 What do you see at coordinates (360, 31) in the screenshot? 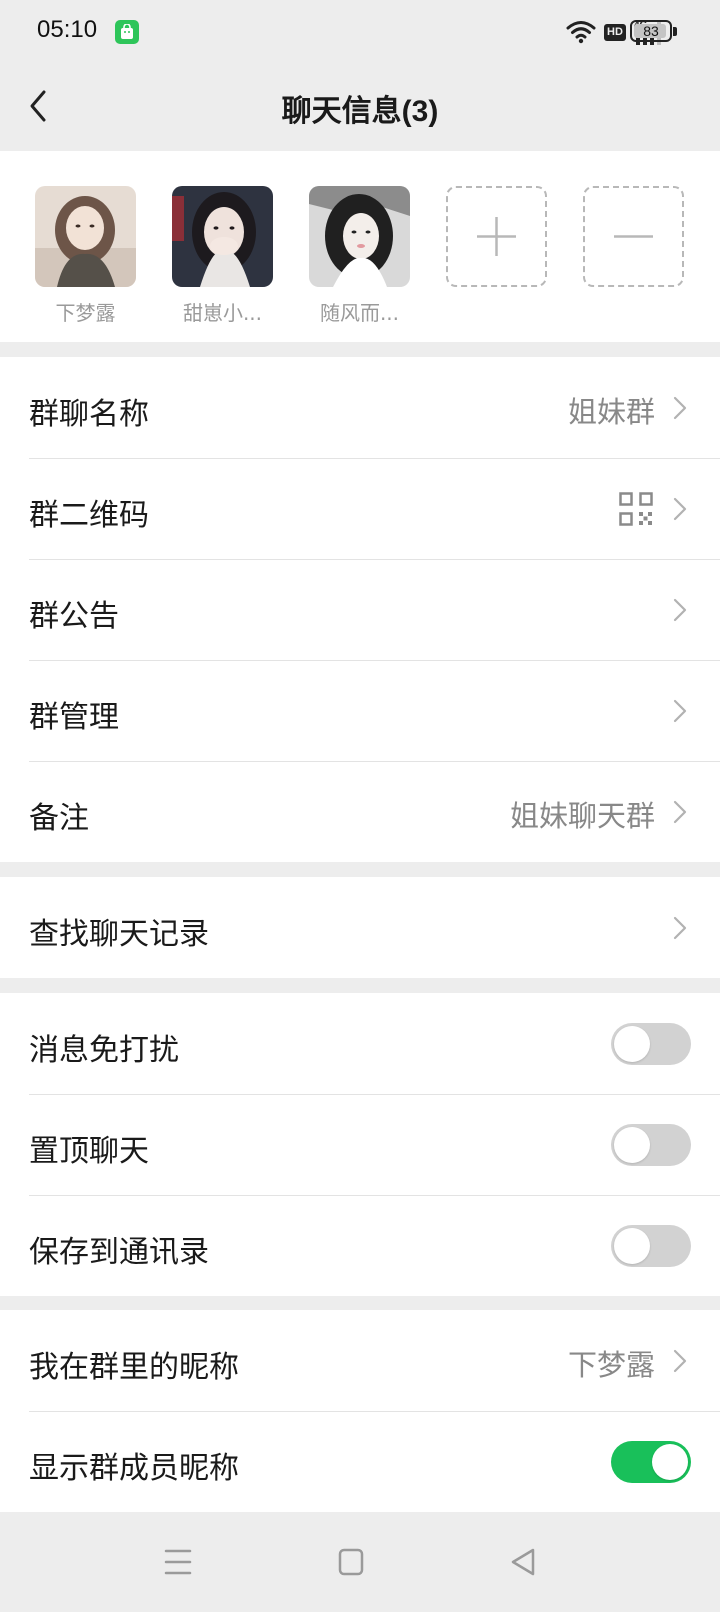
I see `status-bar: 05:10 HD 4G 83` at bounding box center [360, 31].